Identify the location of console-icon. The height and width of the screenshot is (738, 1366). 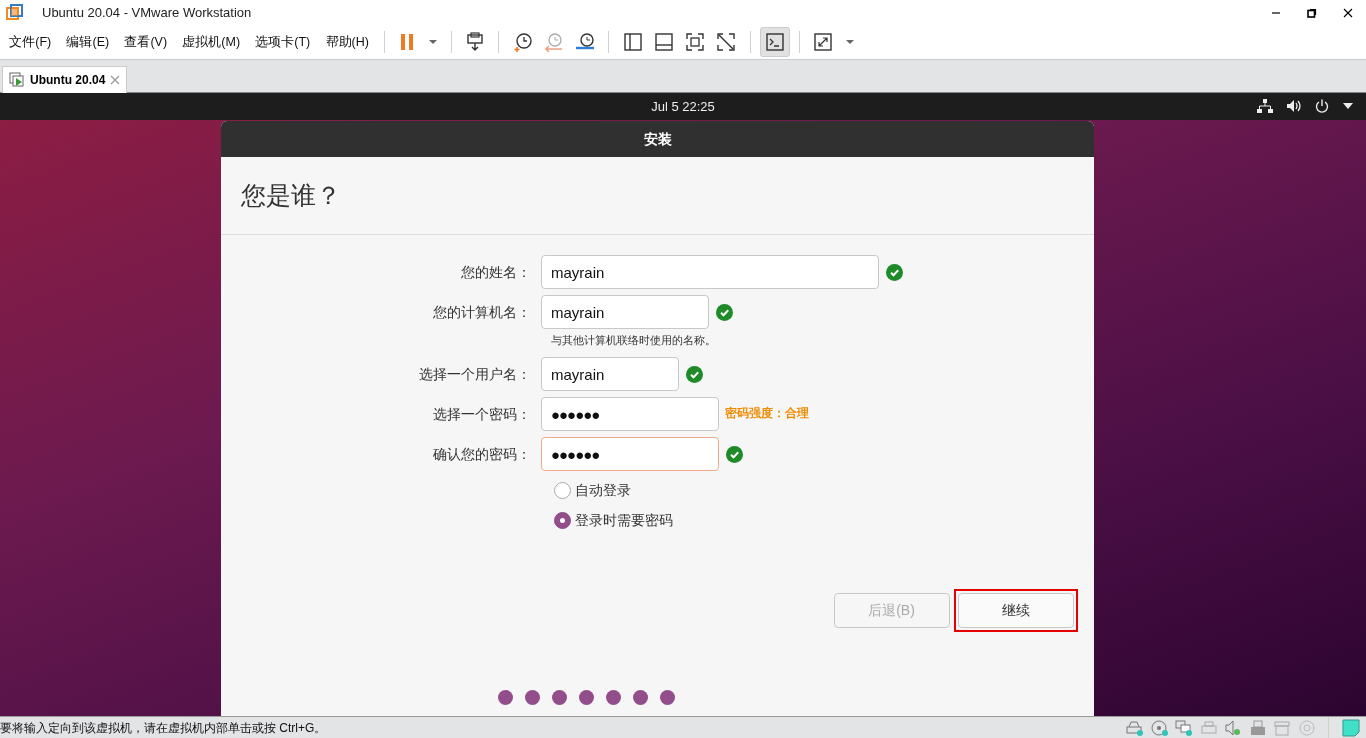
(774, 42).